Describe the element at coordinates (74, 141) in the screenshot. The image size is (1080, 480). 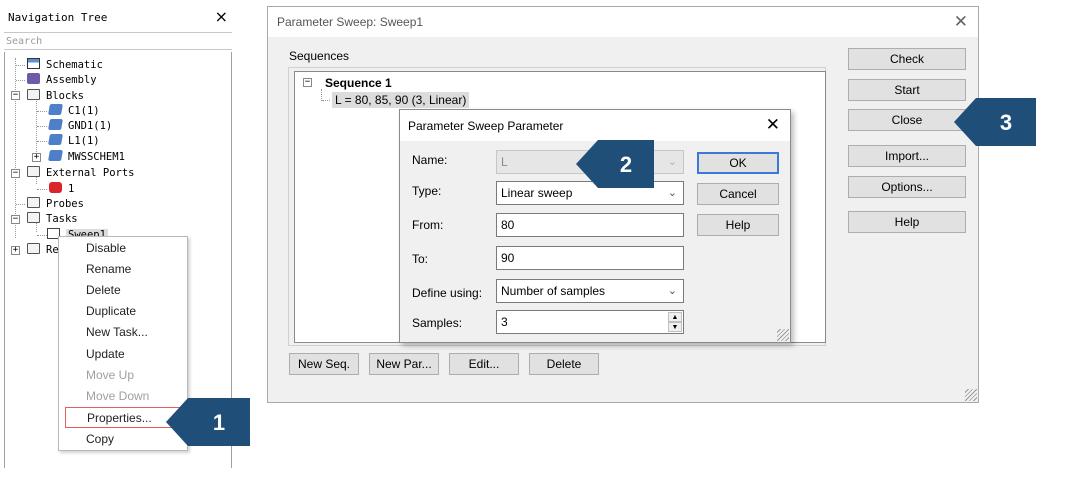
I see `tree-item-l1: L1(1)` at that location.